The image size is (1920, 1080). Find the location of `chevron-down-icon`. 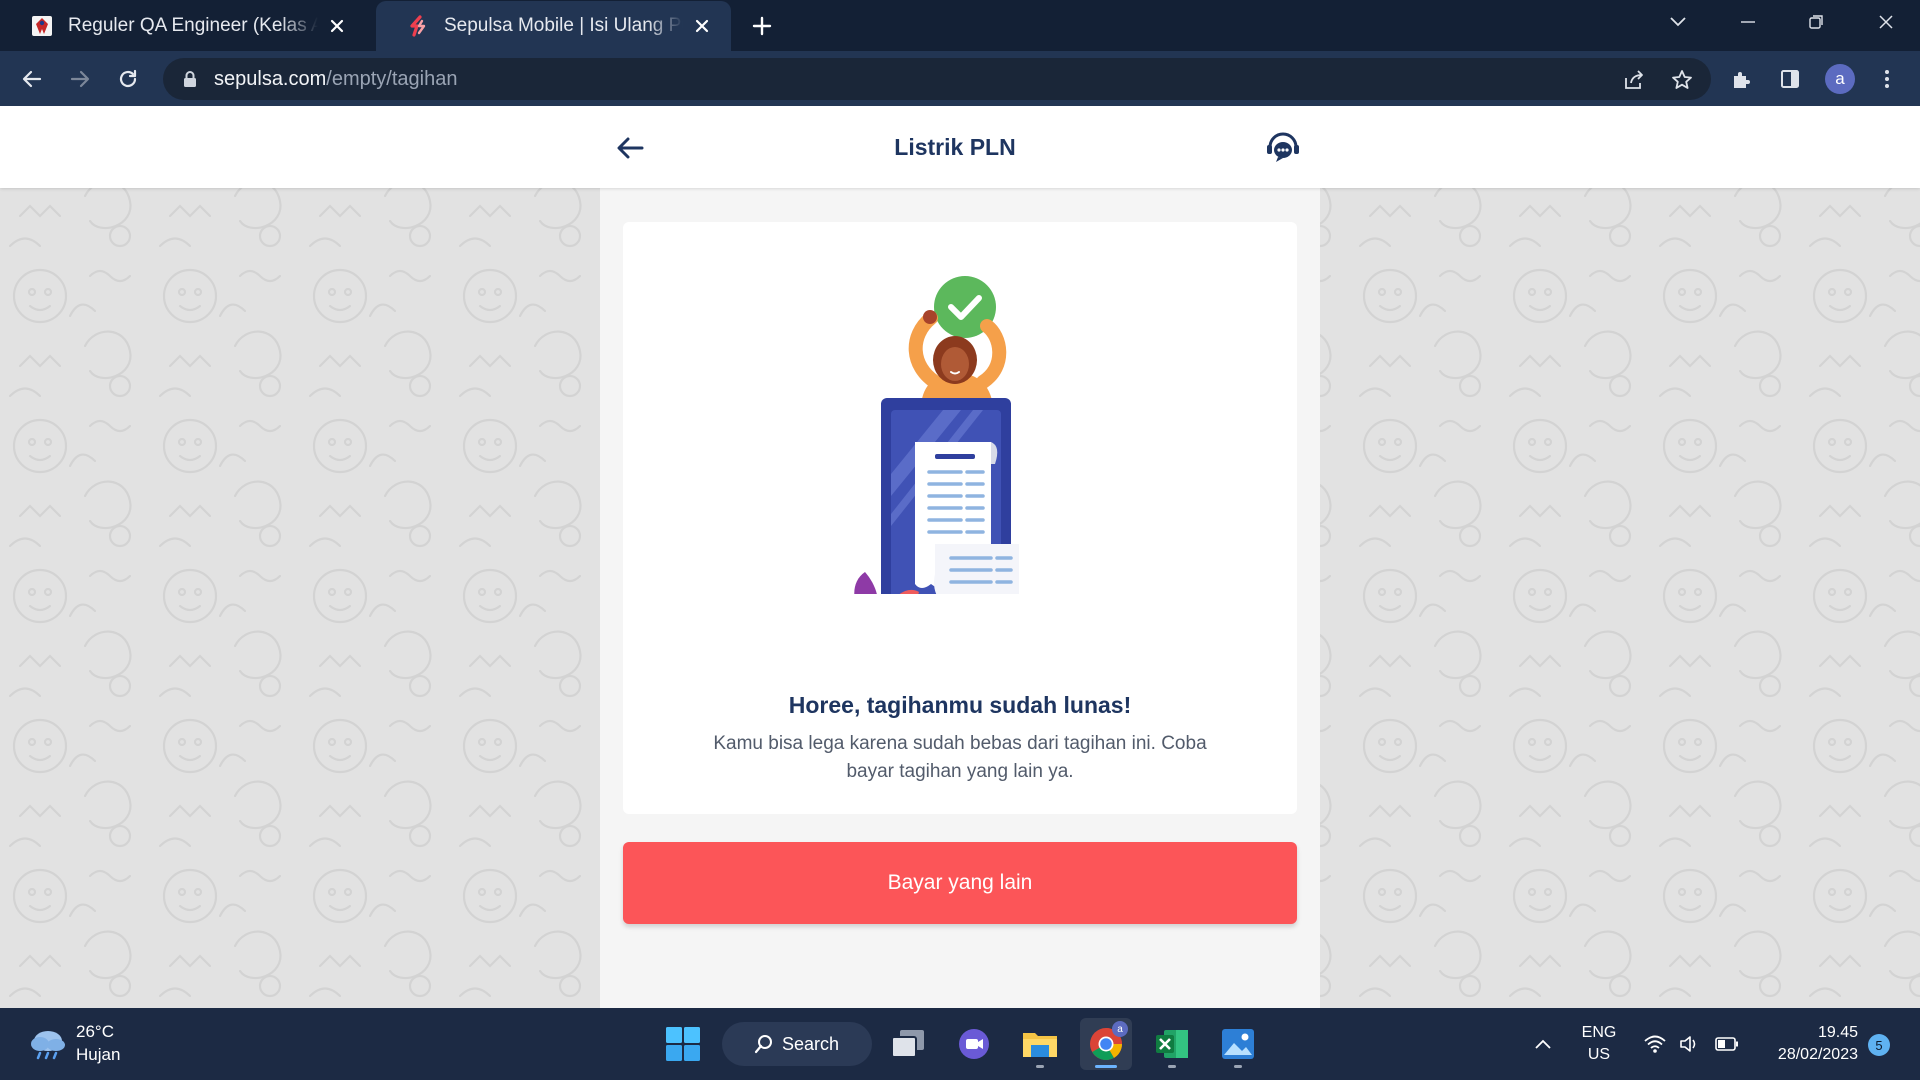

chevron-down-icon is located at coordinates (1678, 22).